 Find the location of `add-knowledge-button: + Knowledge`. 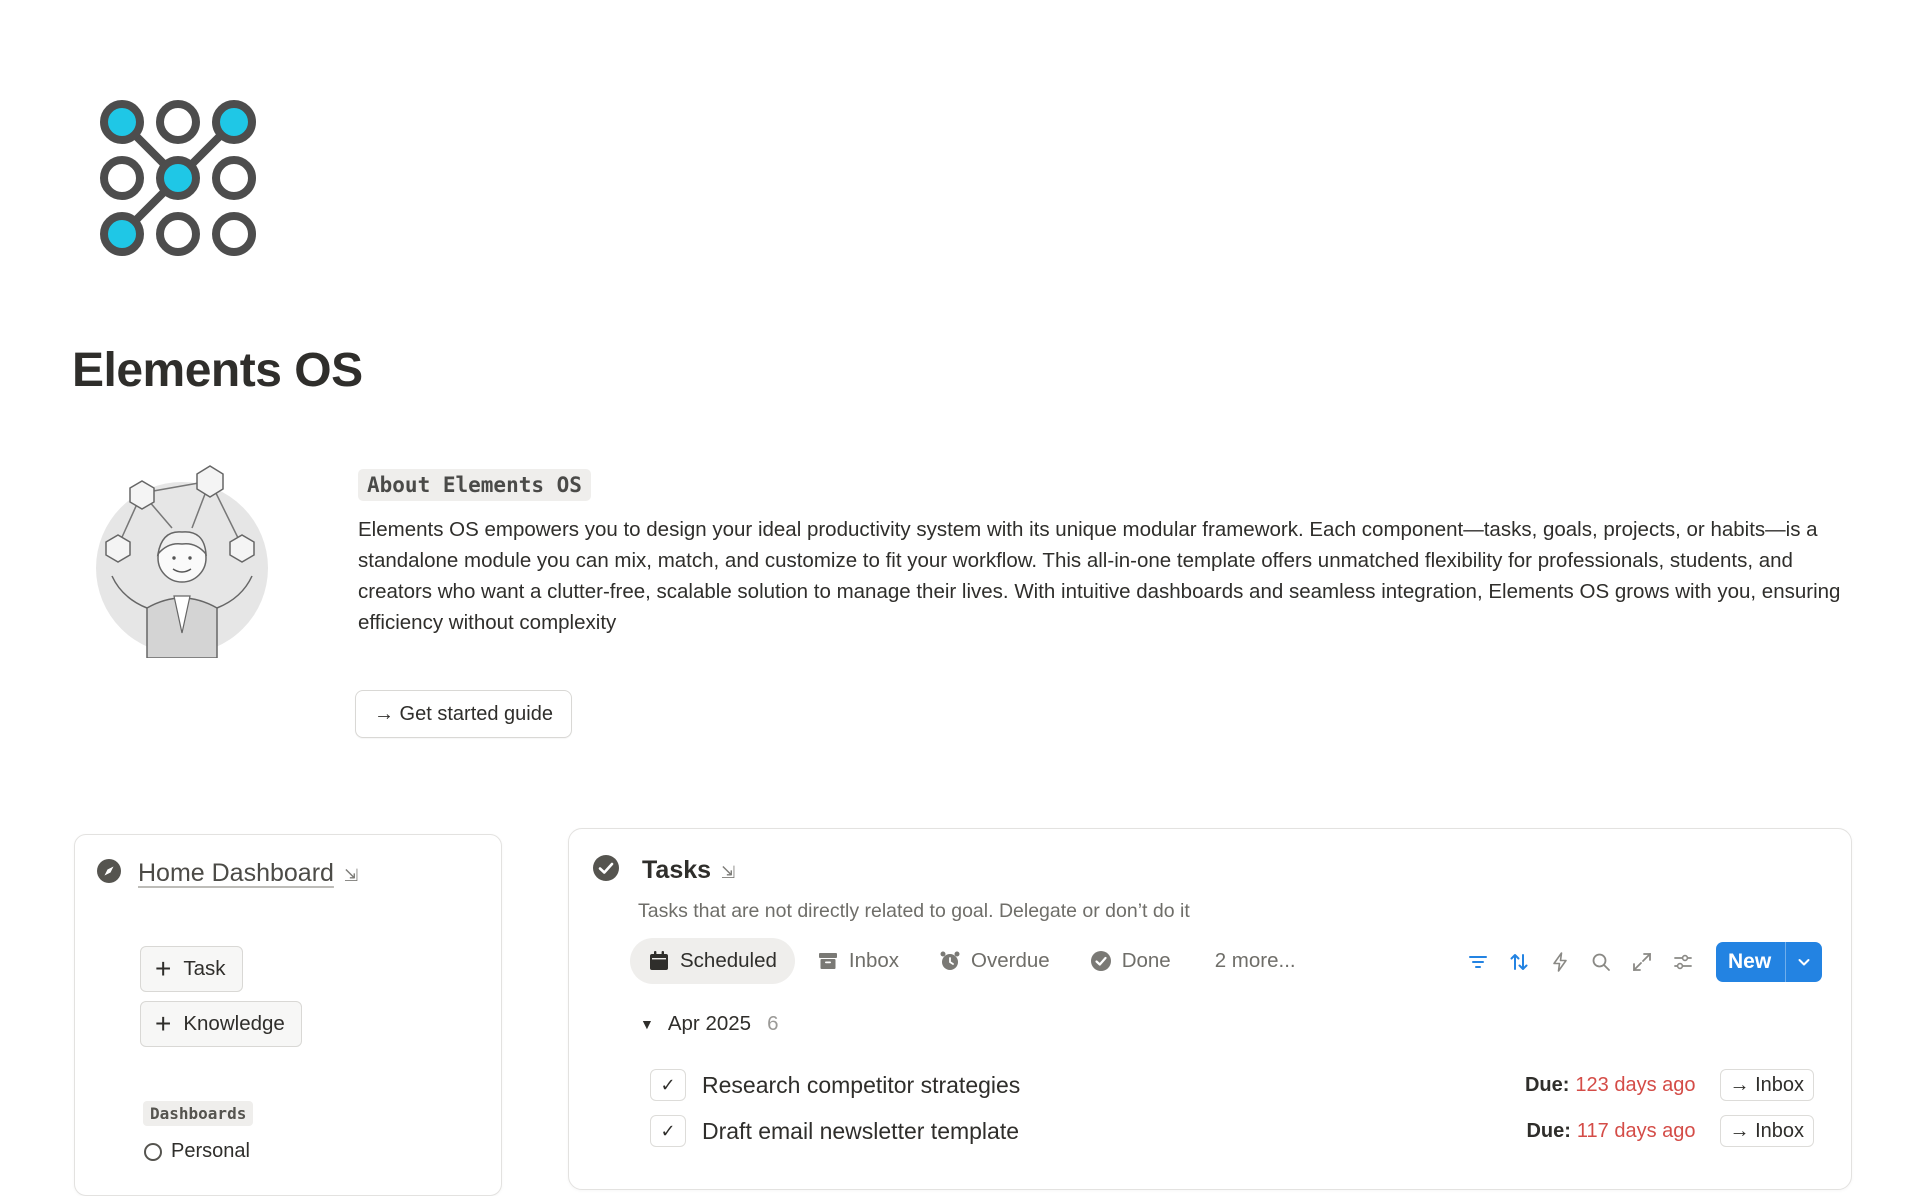

add-knowledge-button: + Knowledge is located at coordinates (221, 1024).